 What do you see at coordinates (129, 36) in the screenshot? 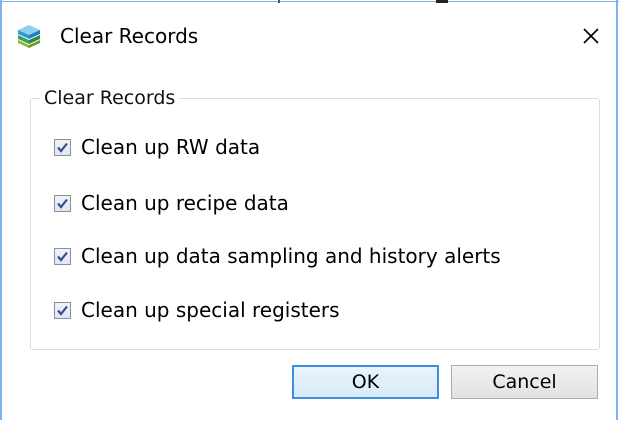
I see `window-title: Clear Records` at bounding box center [129, 36].